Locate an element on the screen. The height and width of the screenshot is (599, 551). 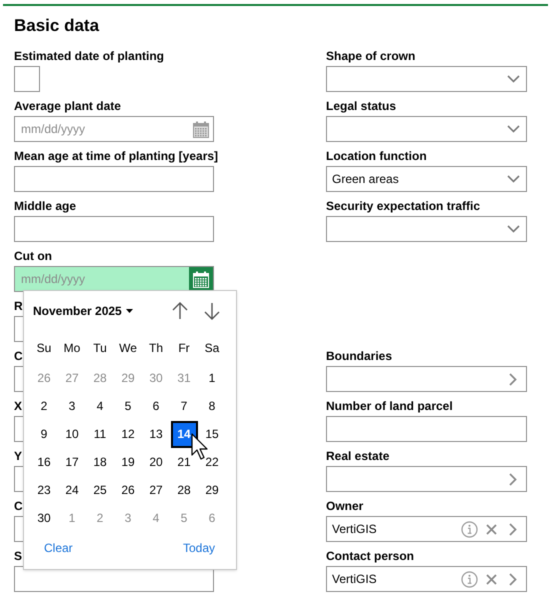
day-cell: 14 is located at coordinates (184, 434).